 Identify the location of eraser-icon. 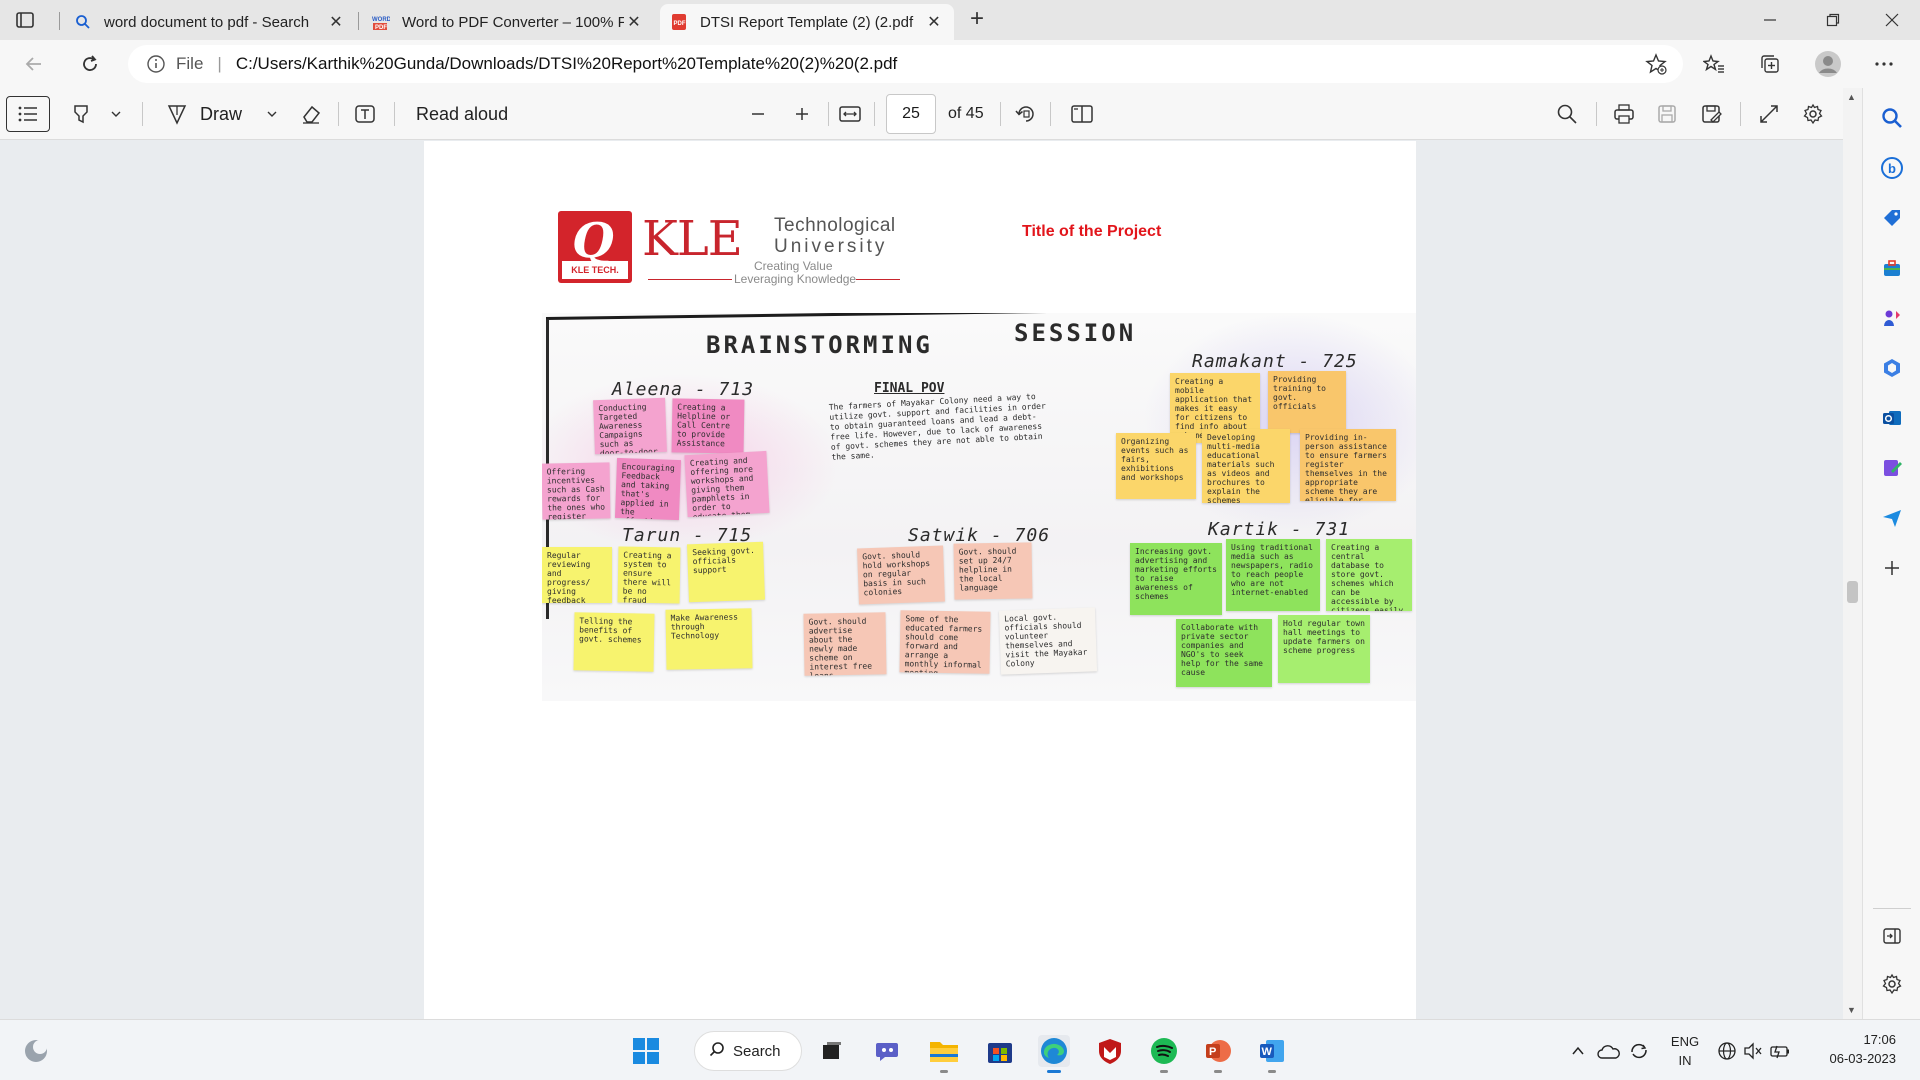
(311, 114).